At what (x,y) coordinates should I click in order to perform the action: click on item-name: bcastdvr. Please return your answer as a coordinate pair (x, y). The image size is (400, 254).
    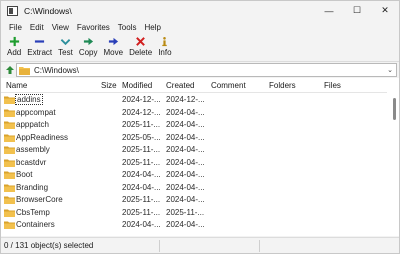
    Looking at the image, I should click on (31, 162).